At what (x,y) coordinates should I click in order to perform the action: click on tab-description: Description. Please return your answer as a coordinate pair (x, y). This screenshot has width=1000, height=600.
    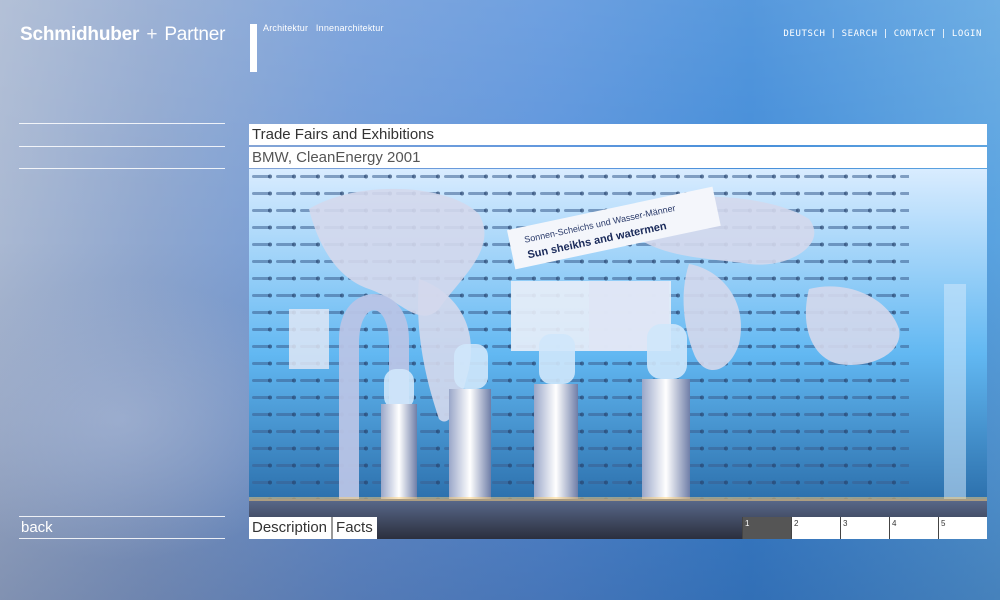
    Looking at the image, I should click on (290, 528).